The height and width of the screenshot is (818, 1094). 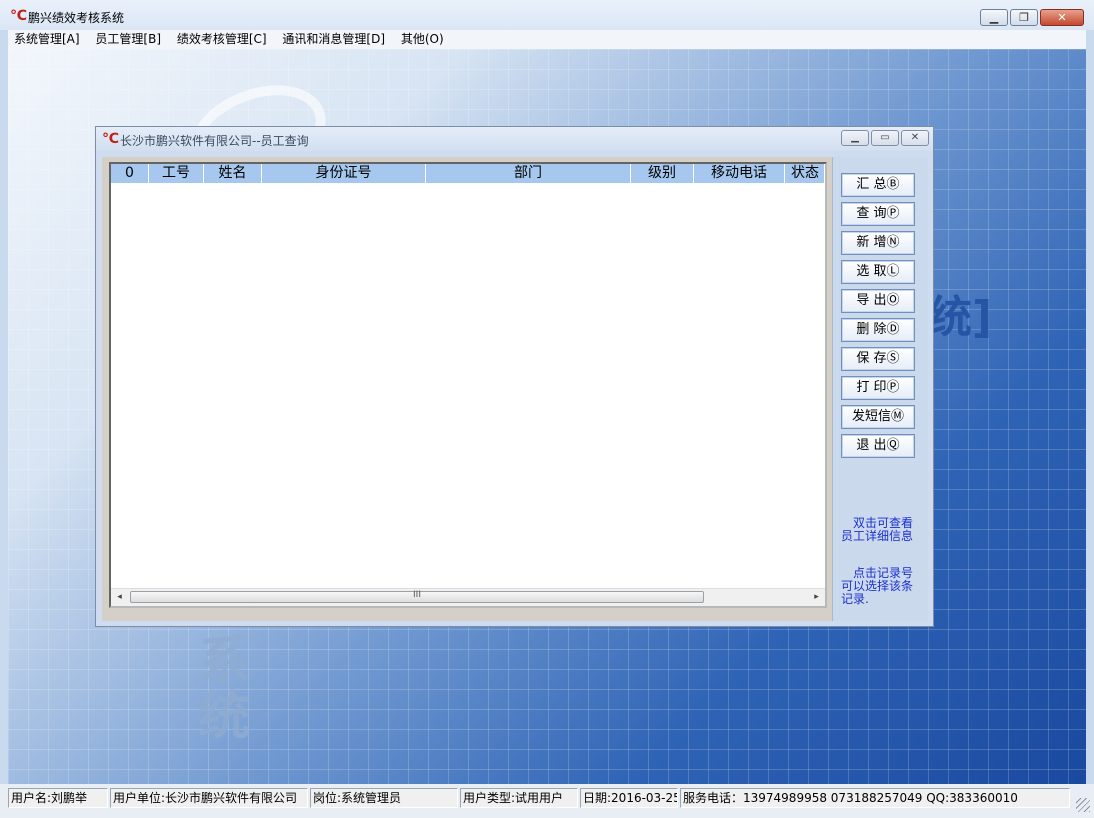 I want to click on maximize-button: ❐, so click(x=1024, y=17).